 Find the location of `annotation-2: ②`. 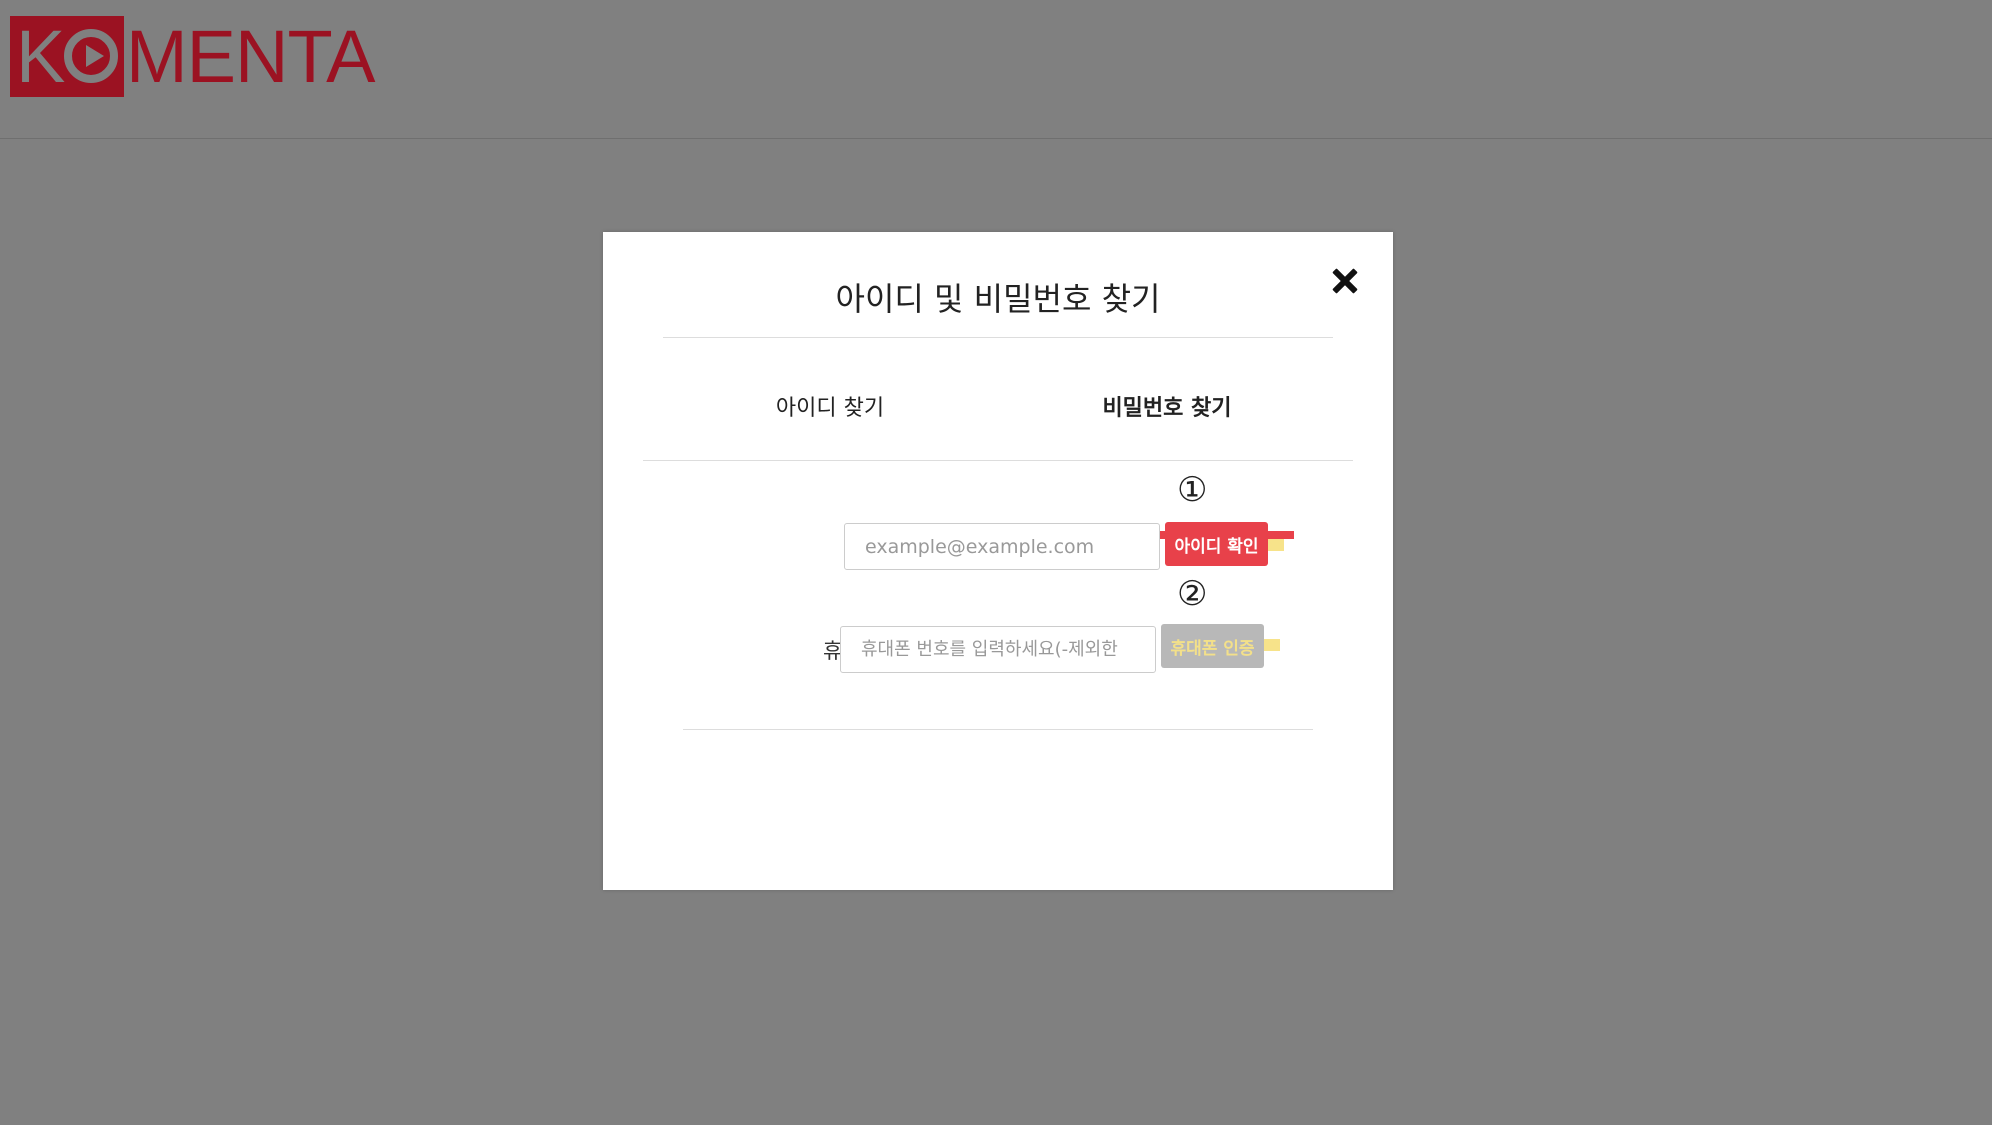

annotation-2: ② is located at coordinates (1192, 594).